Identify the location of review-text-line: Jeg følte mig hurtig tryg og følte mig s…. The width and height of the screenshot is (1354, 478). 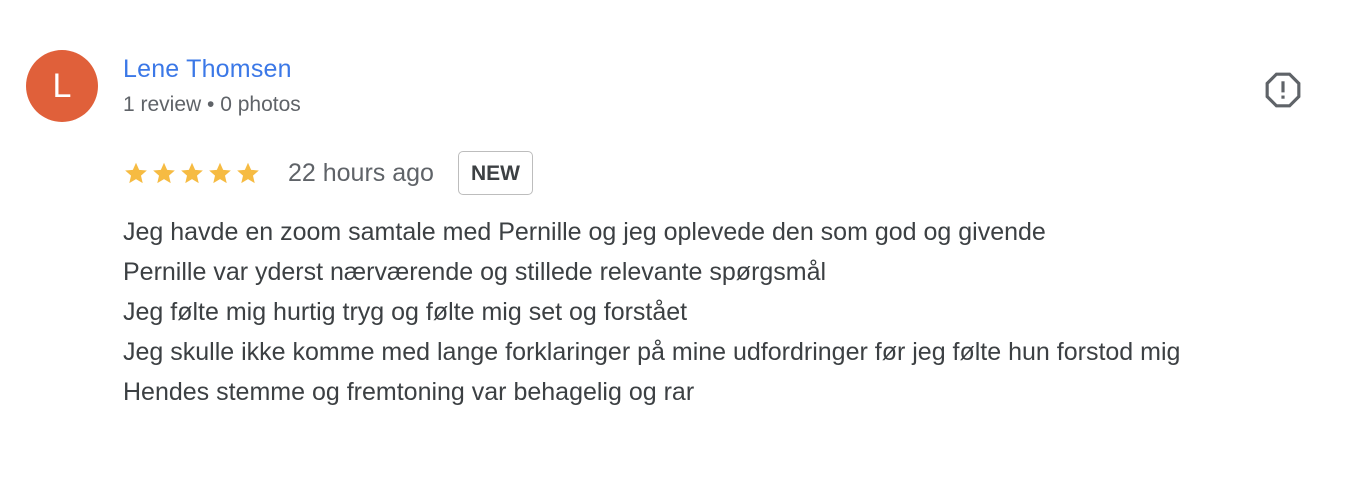
(405, 312).